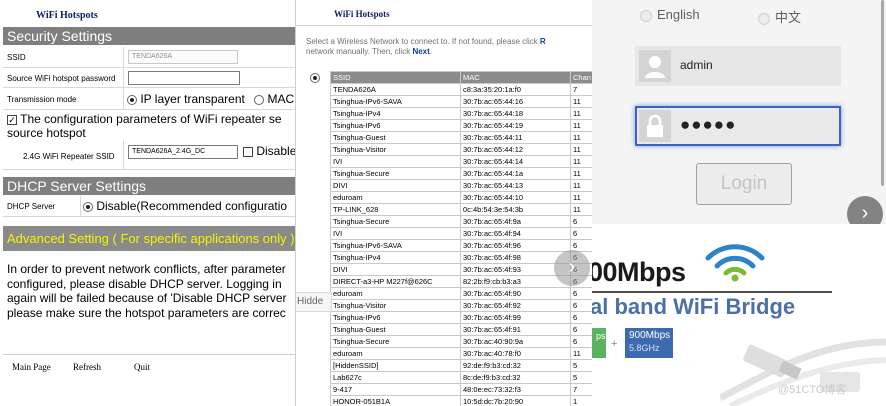 The width and height of the screenshot is (886, 406). Describe the element at coordinates (744, 184) in the screenshot. I see `login-button: Login` at that location.